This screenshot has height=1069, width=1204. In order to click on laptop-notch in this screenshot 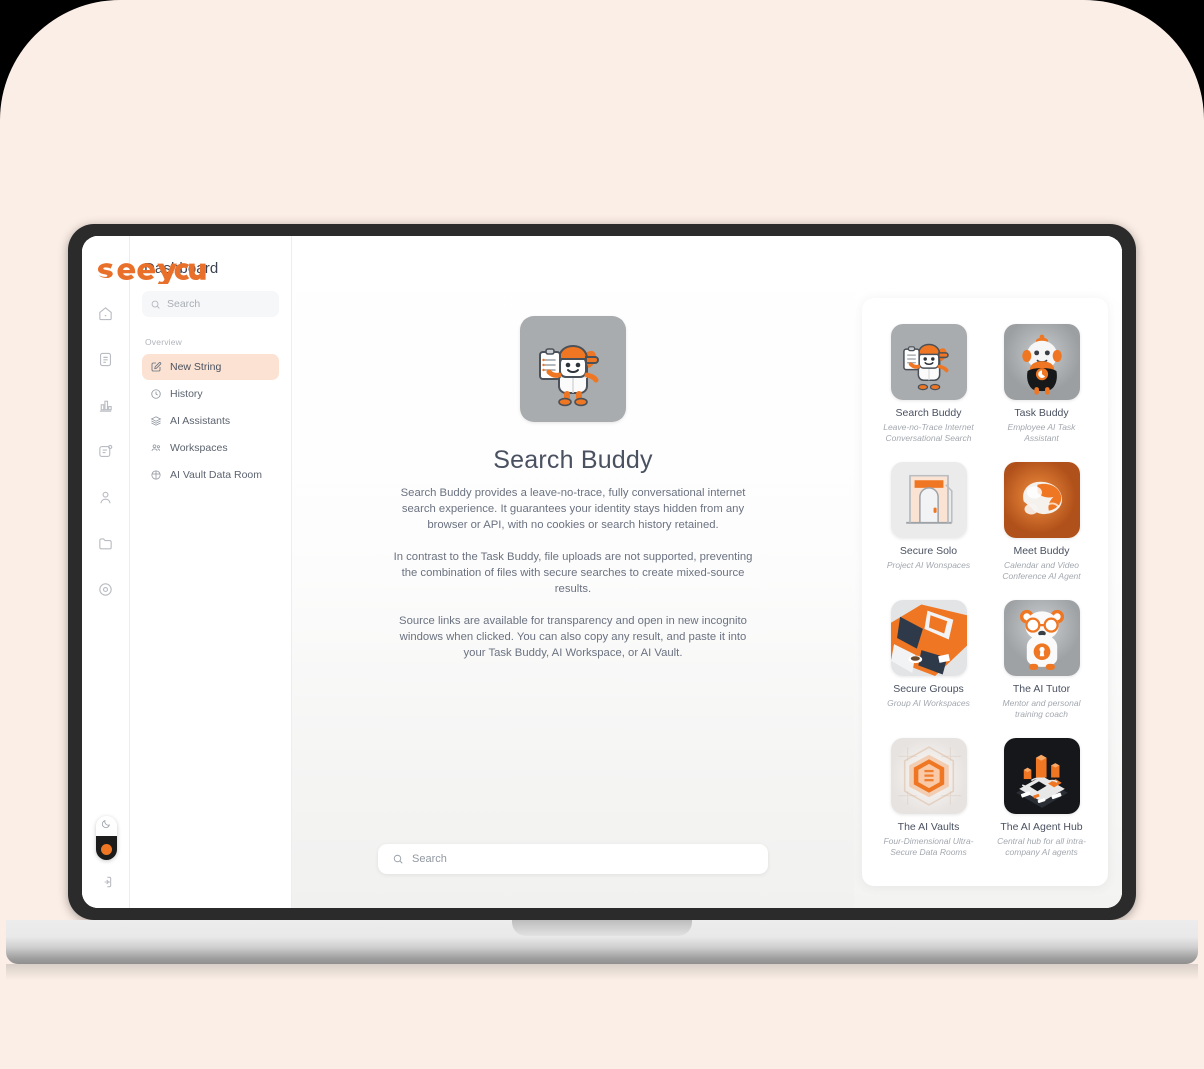, I will do `click(602, 928)`.